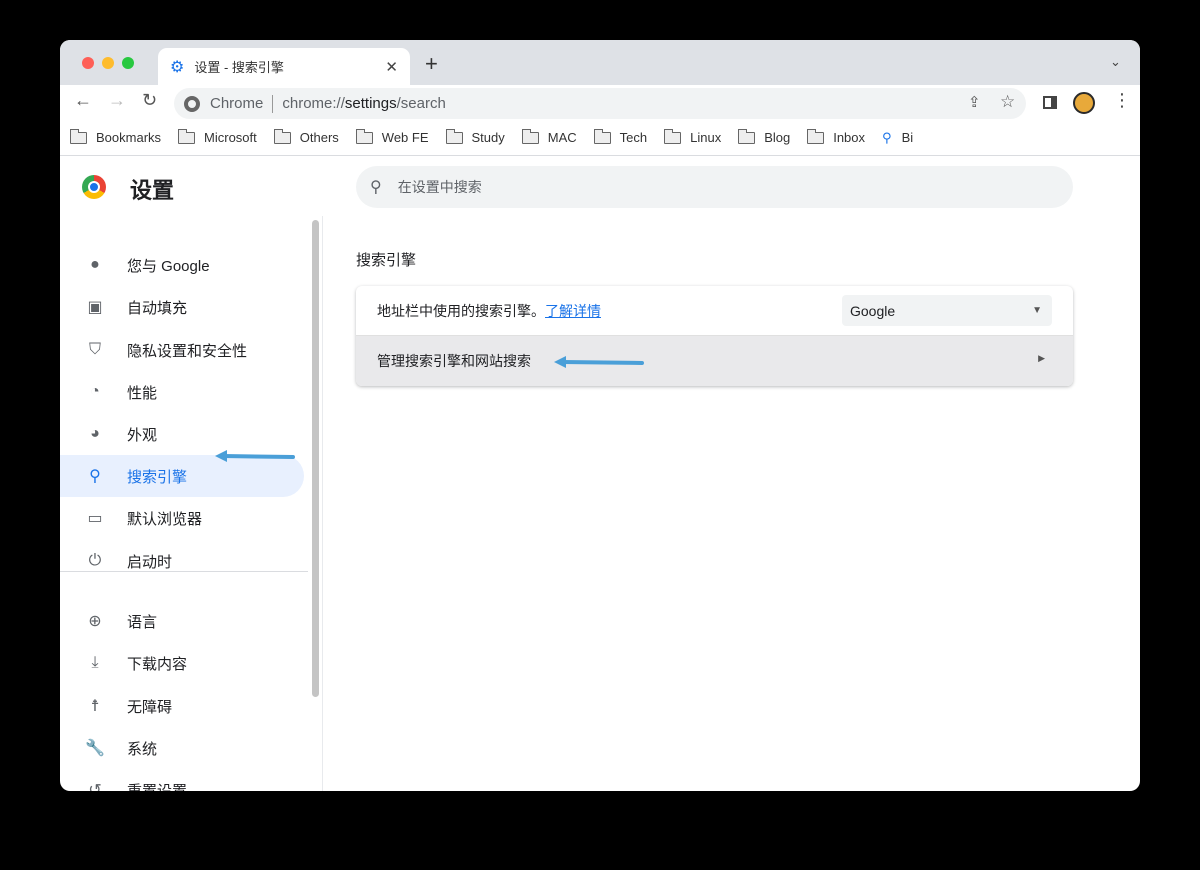  I want to click on avatar, so click(1084, 103).